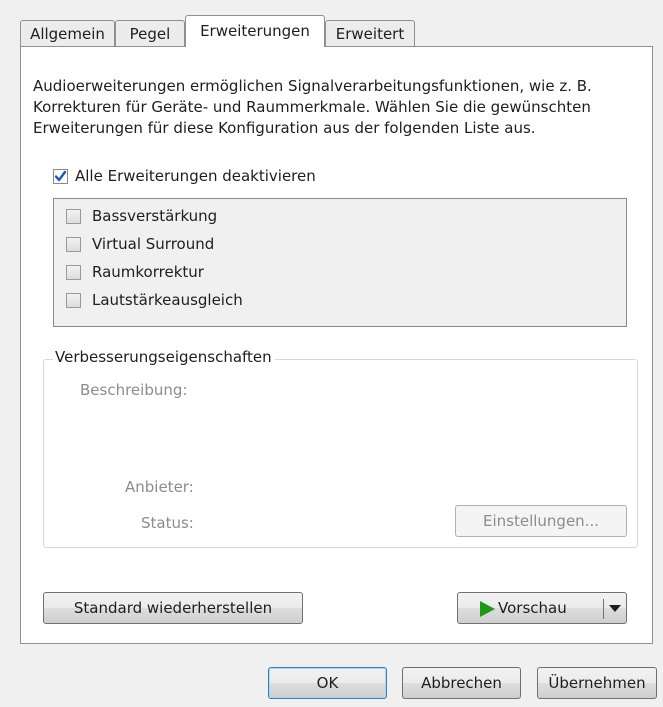 The width and height of the screenshot is (663, 707). I want to click on tab-erweiterungen: Erweiterungen, so click(255, 31).